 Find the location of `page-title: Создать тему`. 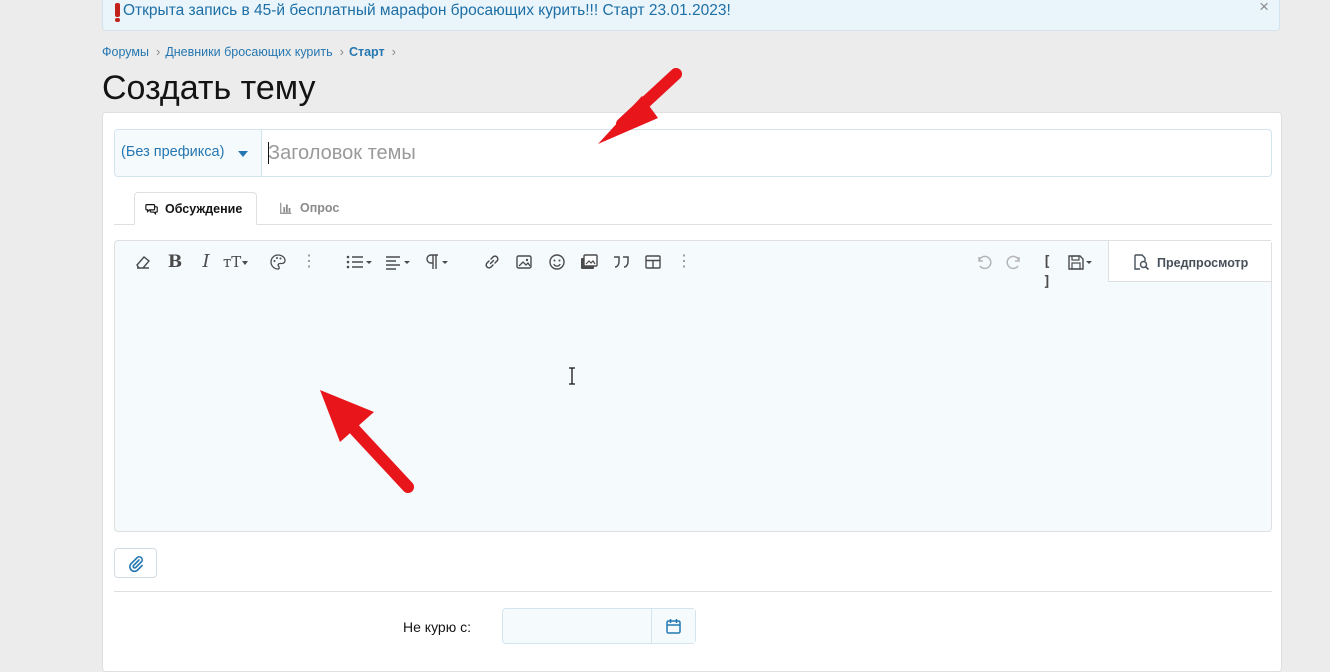

page-title: Создать тему is located at coordinates (209, 88).